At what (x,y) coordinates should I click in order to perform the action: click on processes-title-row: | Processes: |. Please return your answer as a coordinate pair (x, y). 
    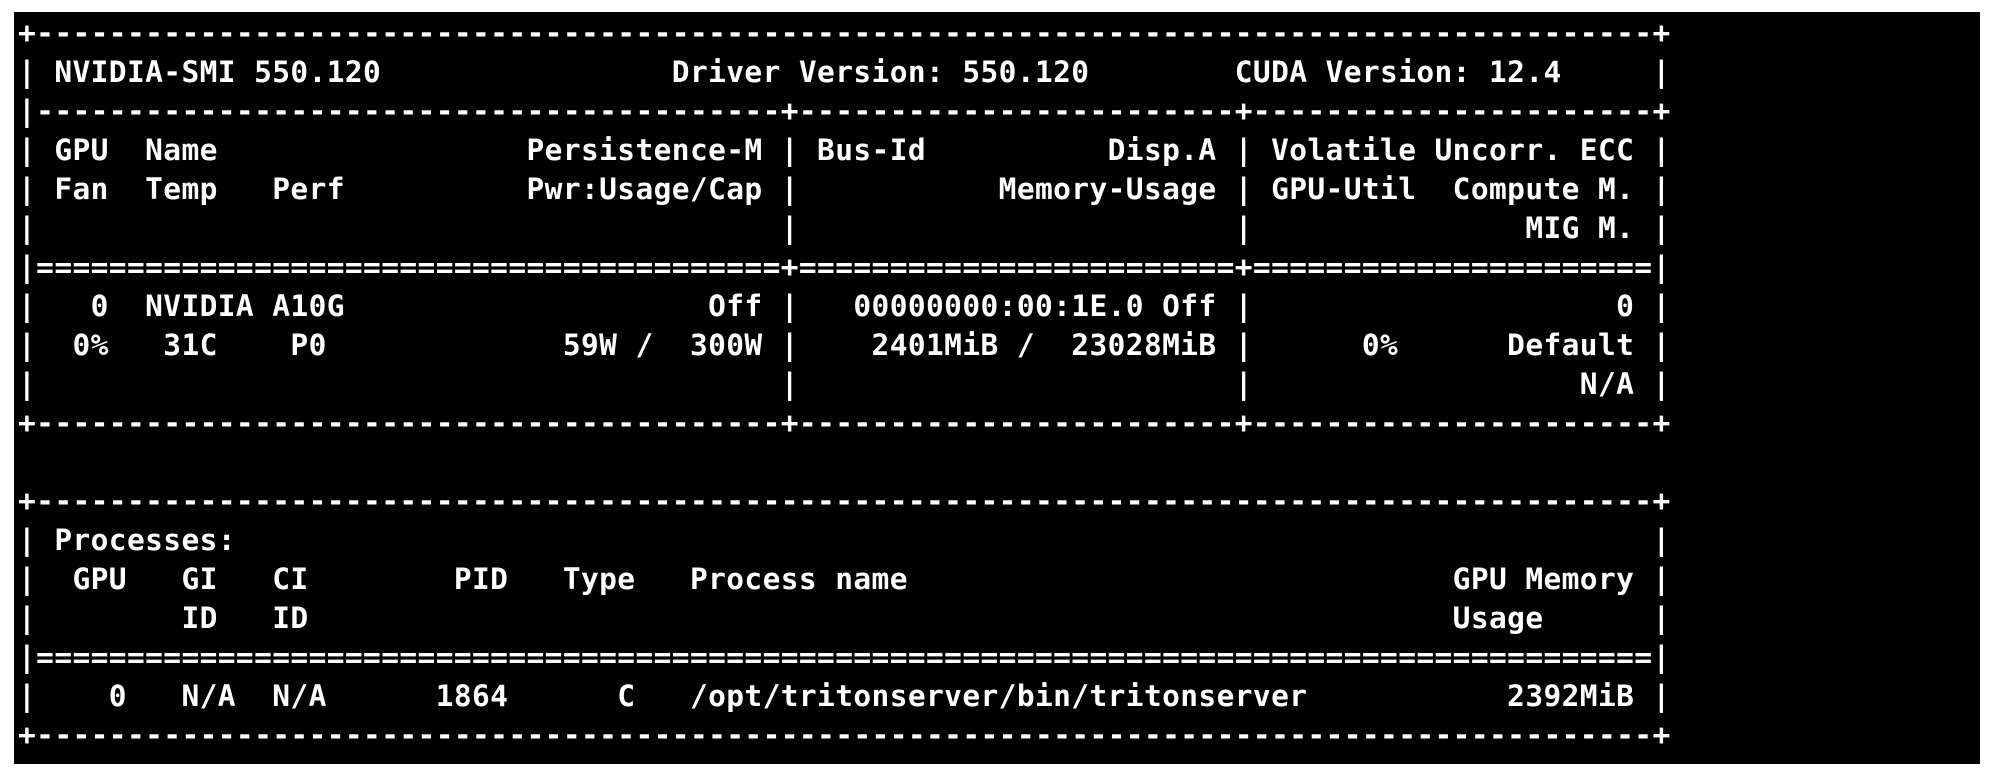
    Looking at the image, I should click on (844, 540).